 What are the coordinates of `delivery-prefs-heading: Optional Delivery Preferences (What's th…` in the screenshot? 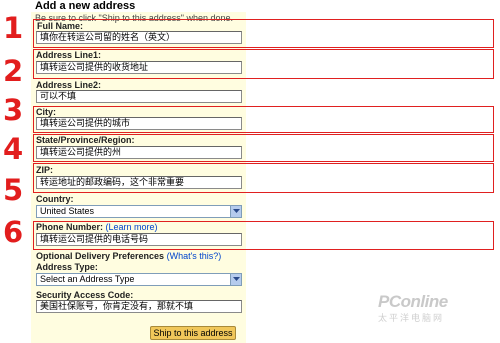 It's located at (128, 256).